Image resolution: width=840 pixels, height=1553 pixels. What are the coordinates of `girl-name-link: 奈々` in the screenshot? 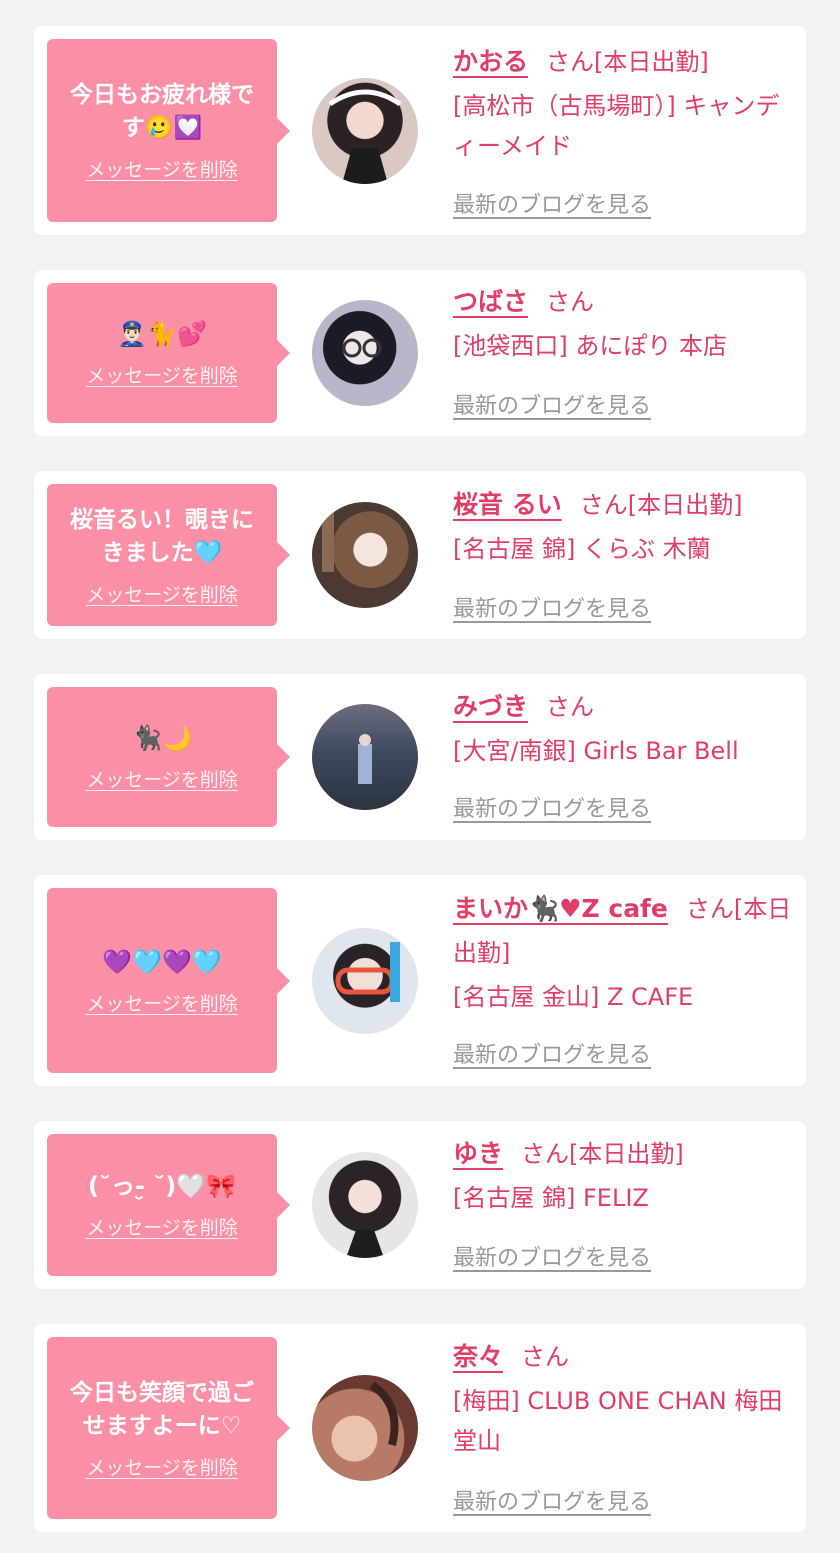 It's located at (478, 1356).